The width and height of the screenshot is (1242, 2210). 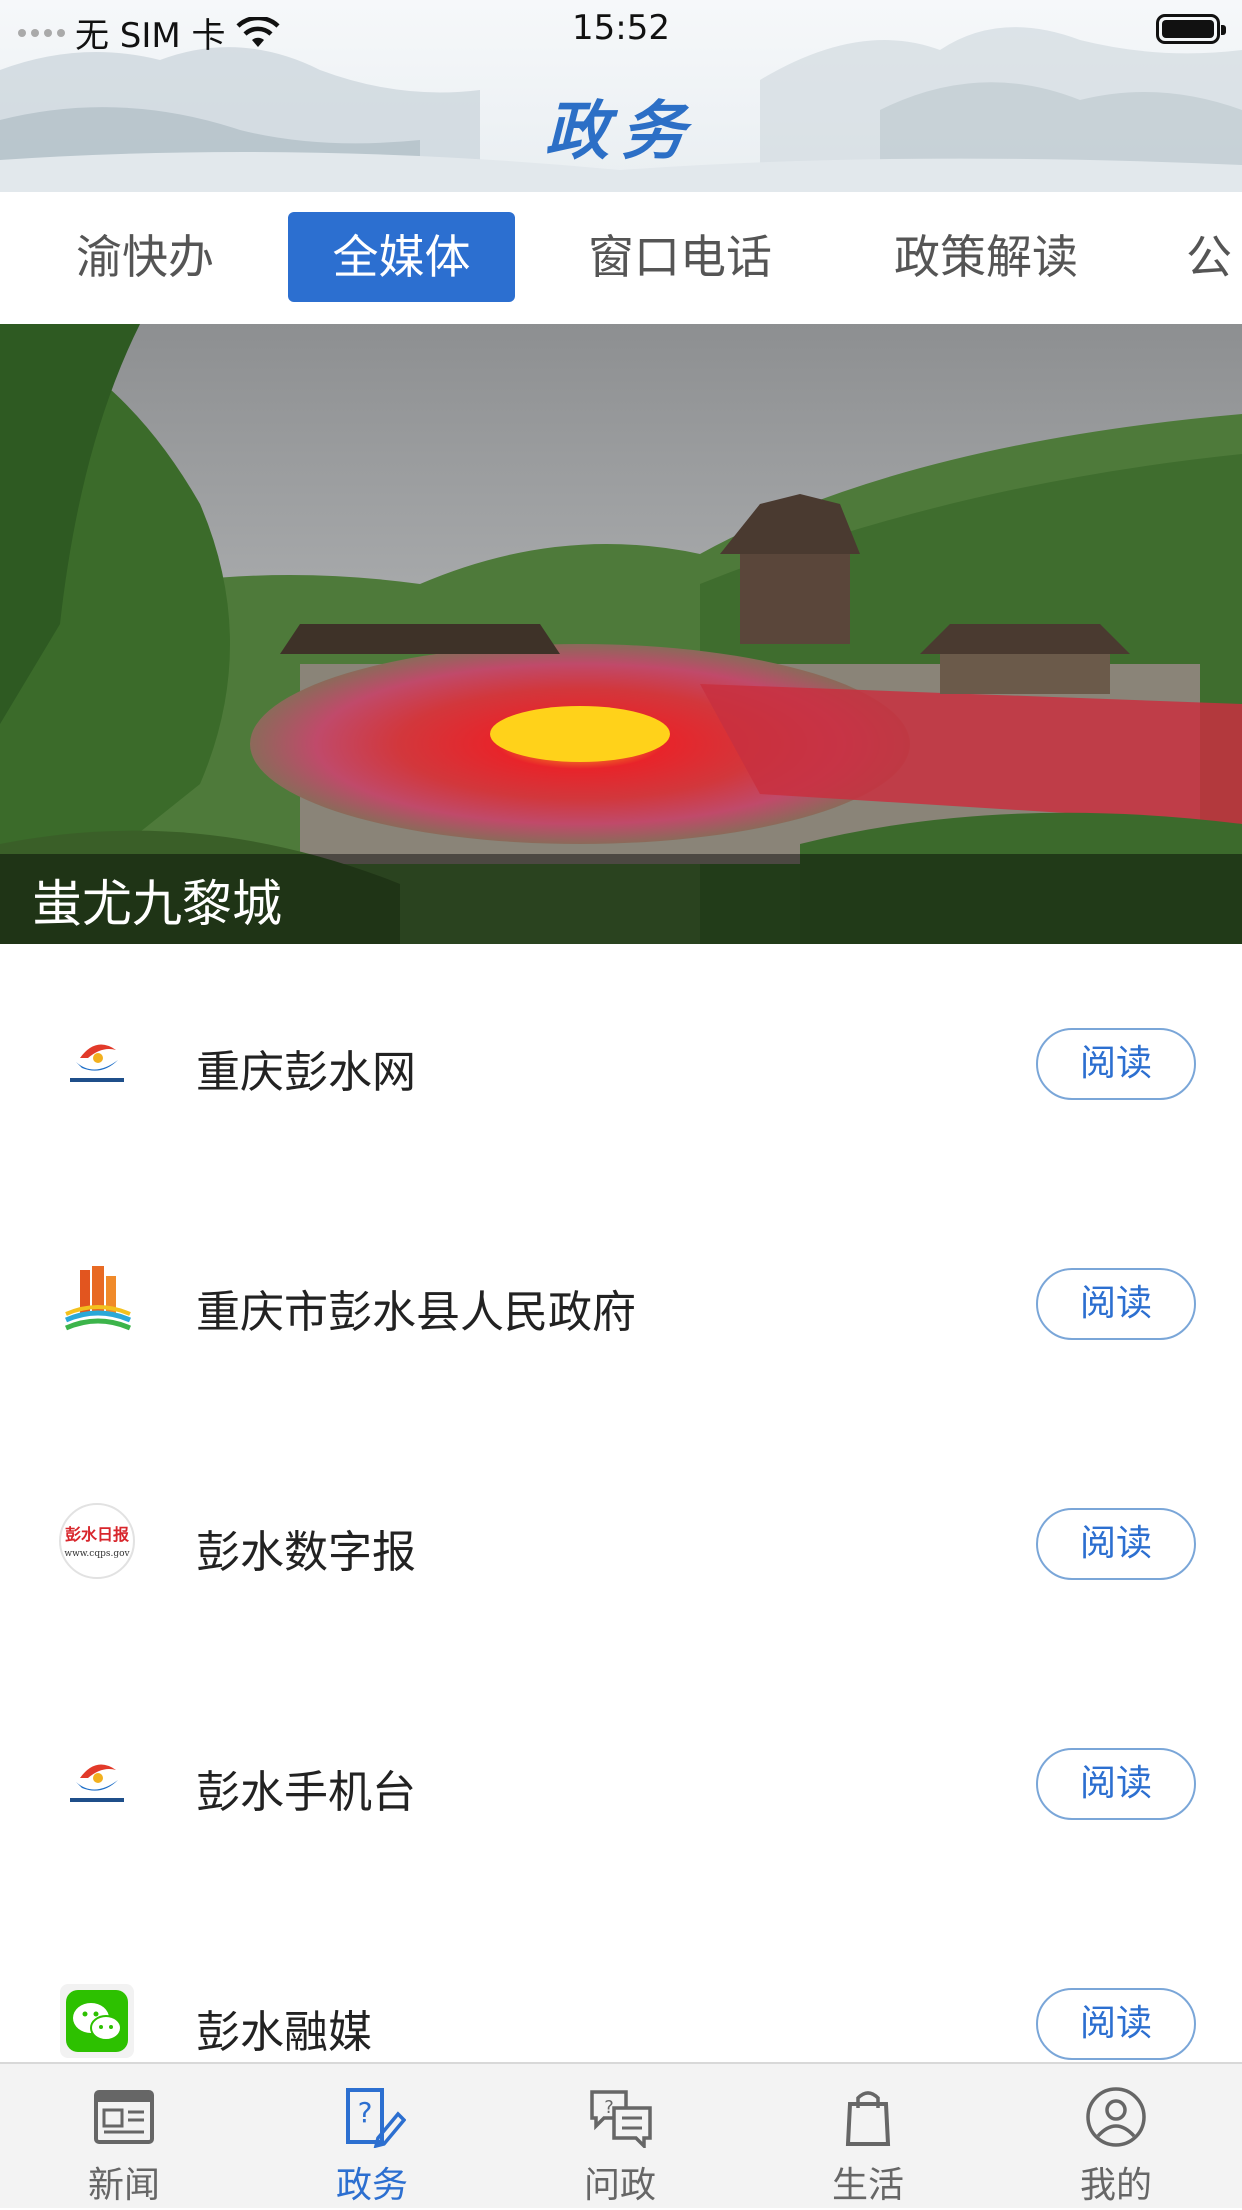 What do you see at coordinates (157, 904) in the screenshot?
I see `banner-caption: 蚩尤九黎城` at bounding box center [157, 904].